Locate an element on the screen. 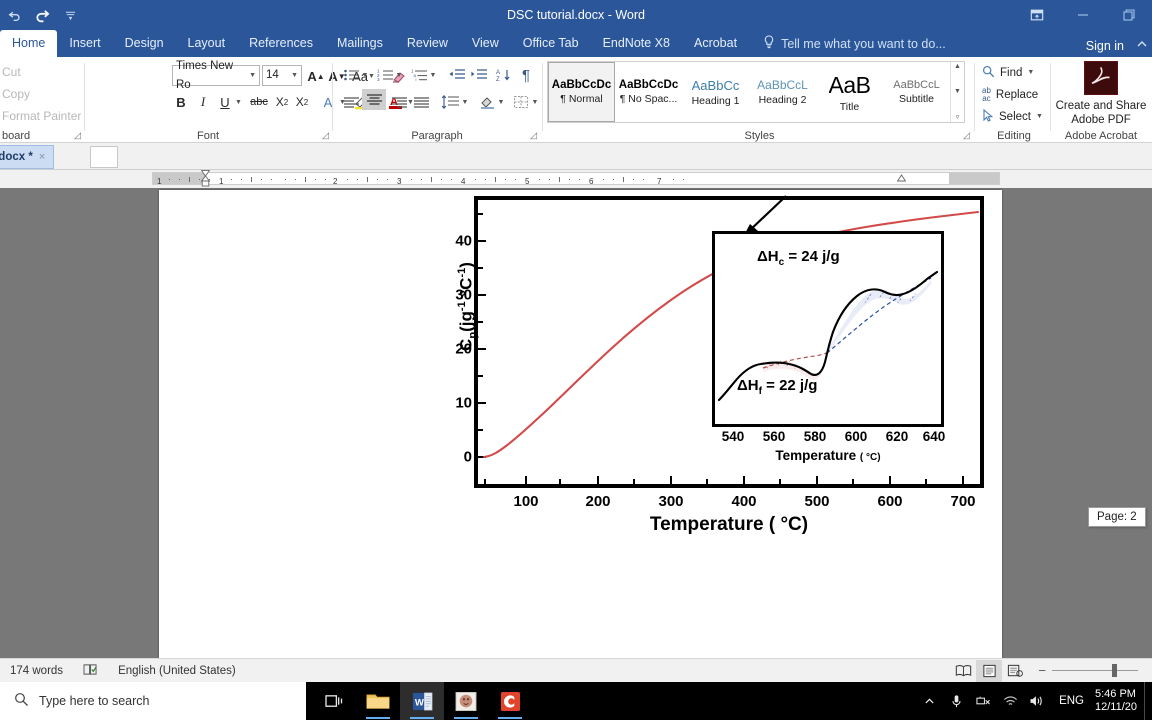  font-name-box: Times New Ro ▼ is located at coordinates (216, 75).